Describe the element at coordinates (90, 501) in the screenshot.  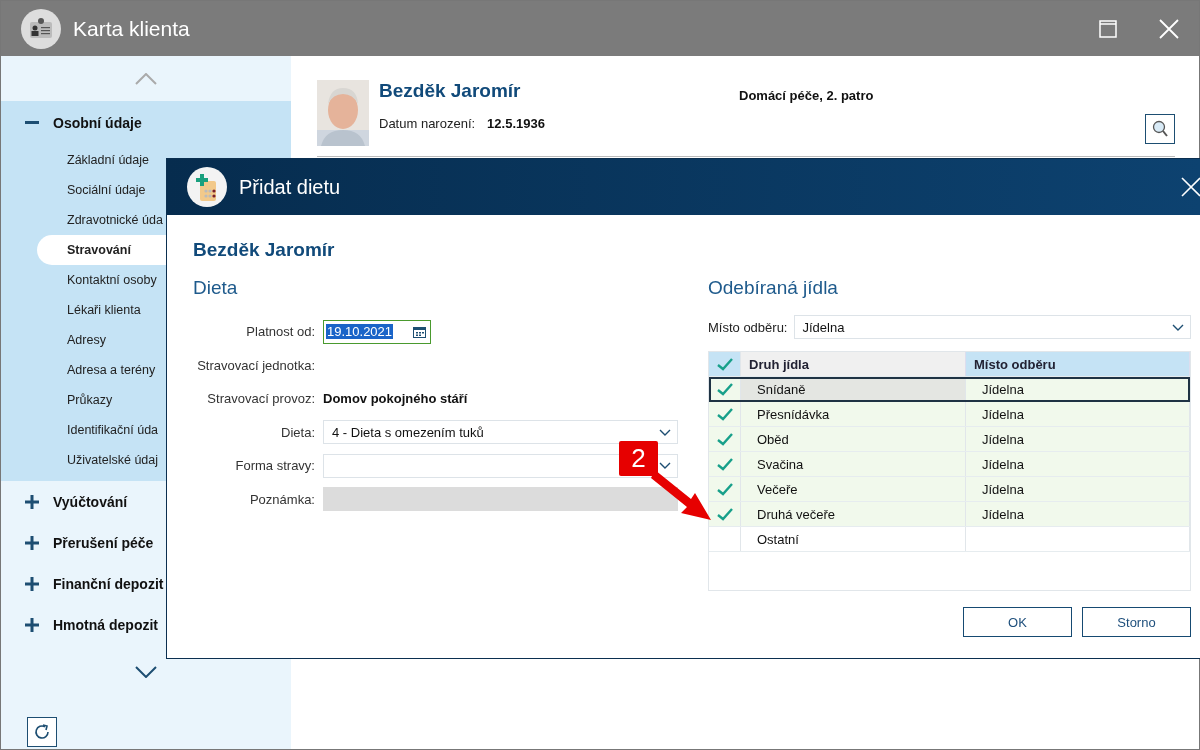
I see `sidebar-section: Vyúčtování` at that location.